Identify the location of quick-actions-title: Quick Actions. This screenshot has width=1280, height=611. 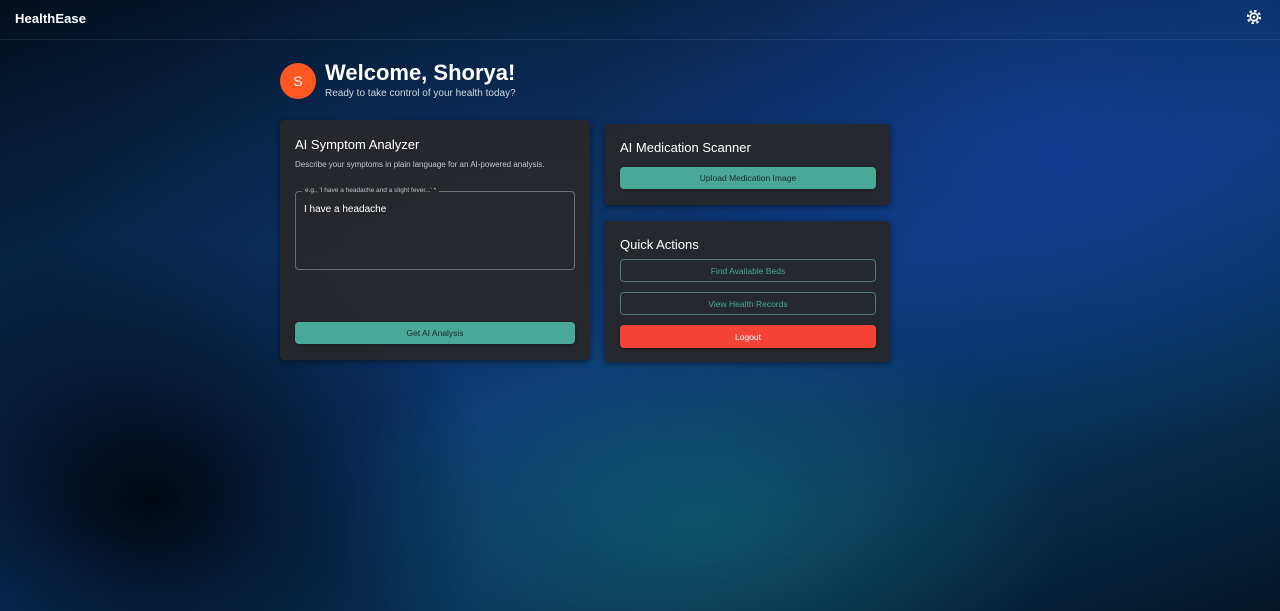
(659, 244).